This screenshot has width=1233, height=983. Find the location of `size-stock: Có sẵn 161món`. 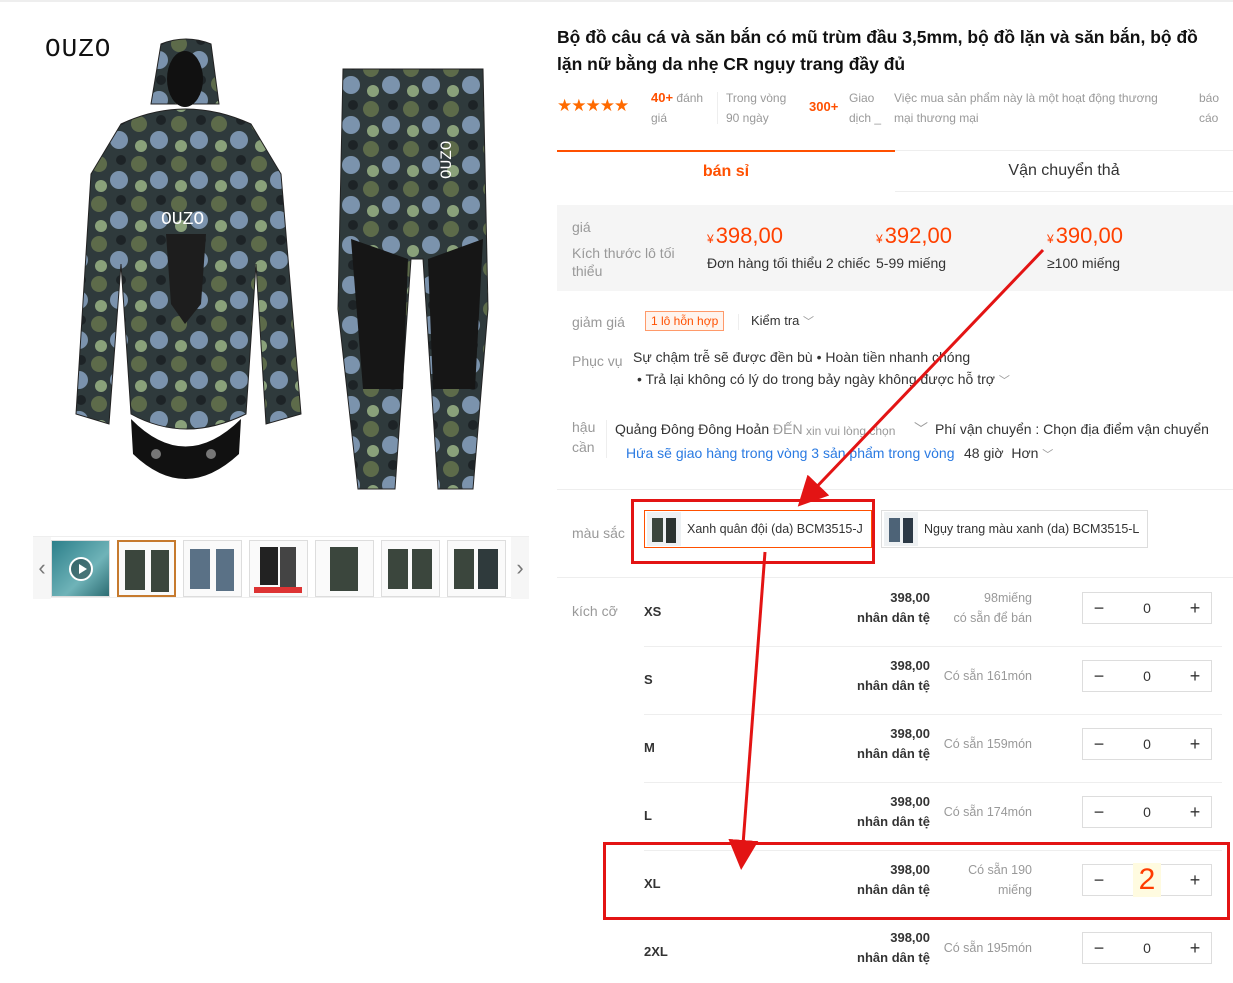

size-stock: Có sẵn 161món is located at coordinates (987, 676).